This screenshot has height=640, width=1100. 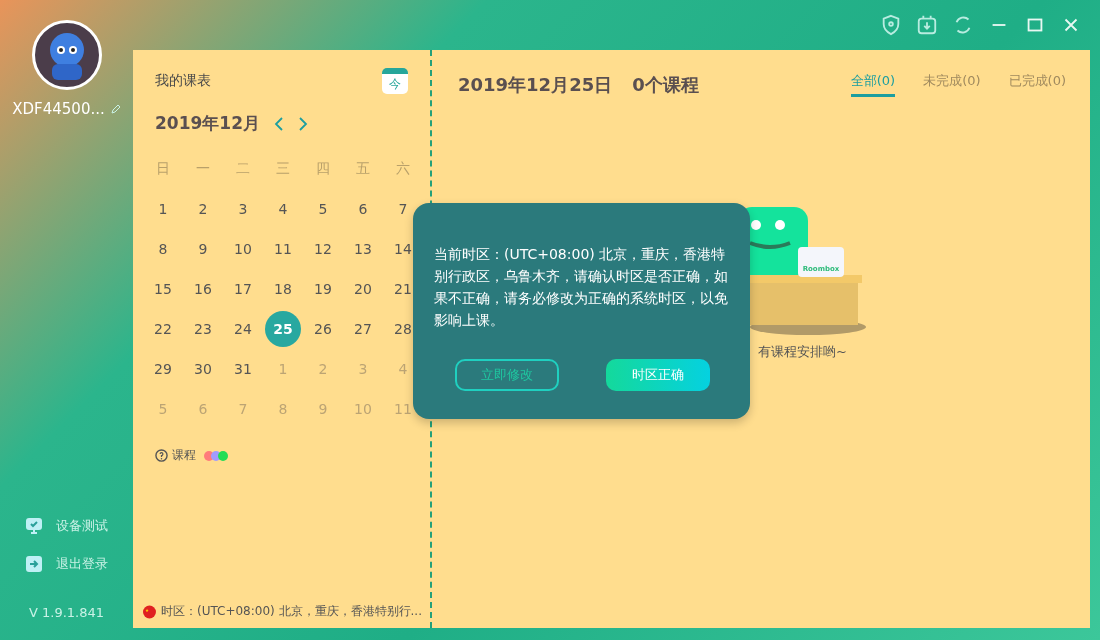 What do you see at coordinates (363, 329) in the screenshot?
I see `calendar-day: 27` at bounding box center [363, 329].